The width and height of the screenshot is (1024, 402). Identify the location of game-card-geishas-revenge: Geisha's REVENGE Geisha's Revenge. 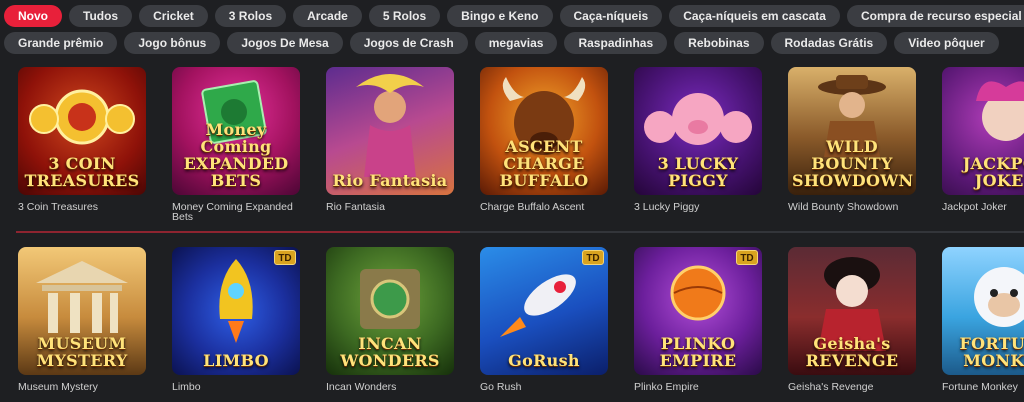
(852, 319).